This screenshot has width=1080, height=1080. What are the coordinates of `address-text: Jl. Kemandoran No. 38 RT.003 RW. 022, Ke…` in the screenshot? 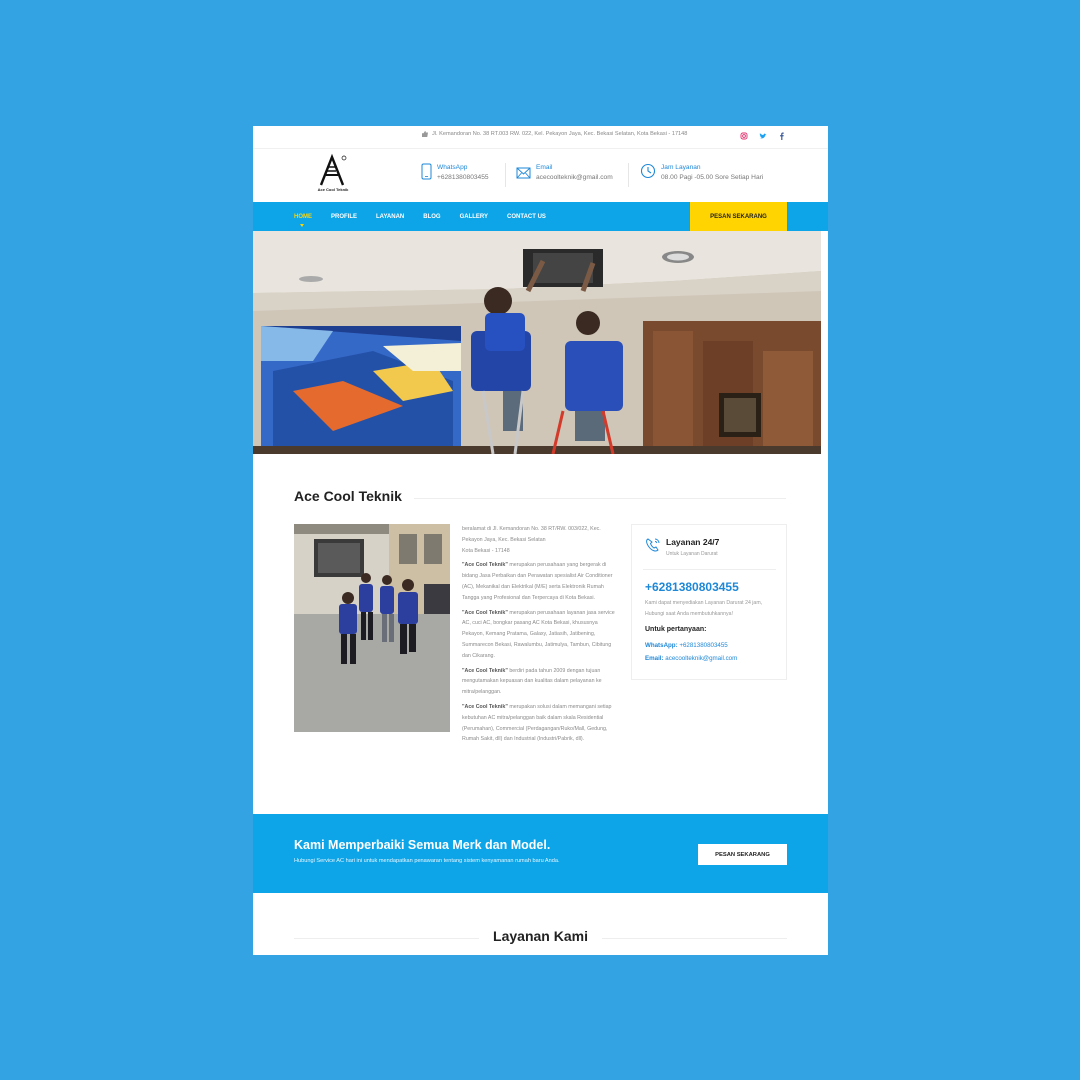 It's located at (560, 134).